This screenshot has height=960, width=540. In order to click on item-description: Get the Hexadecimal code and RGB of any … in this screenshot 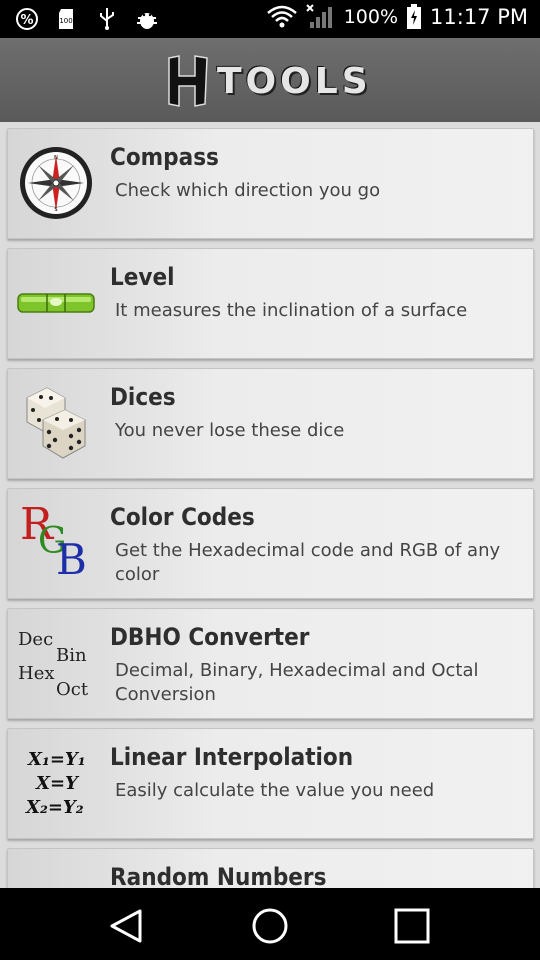, I will do `click(308, 562)`.